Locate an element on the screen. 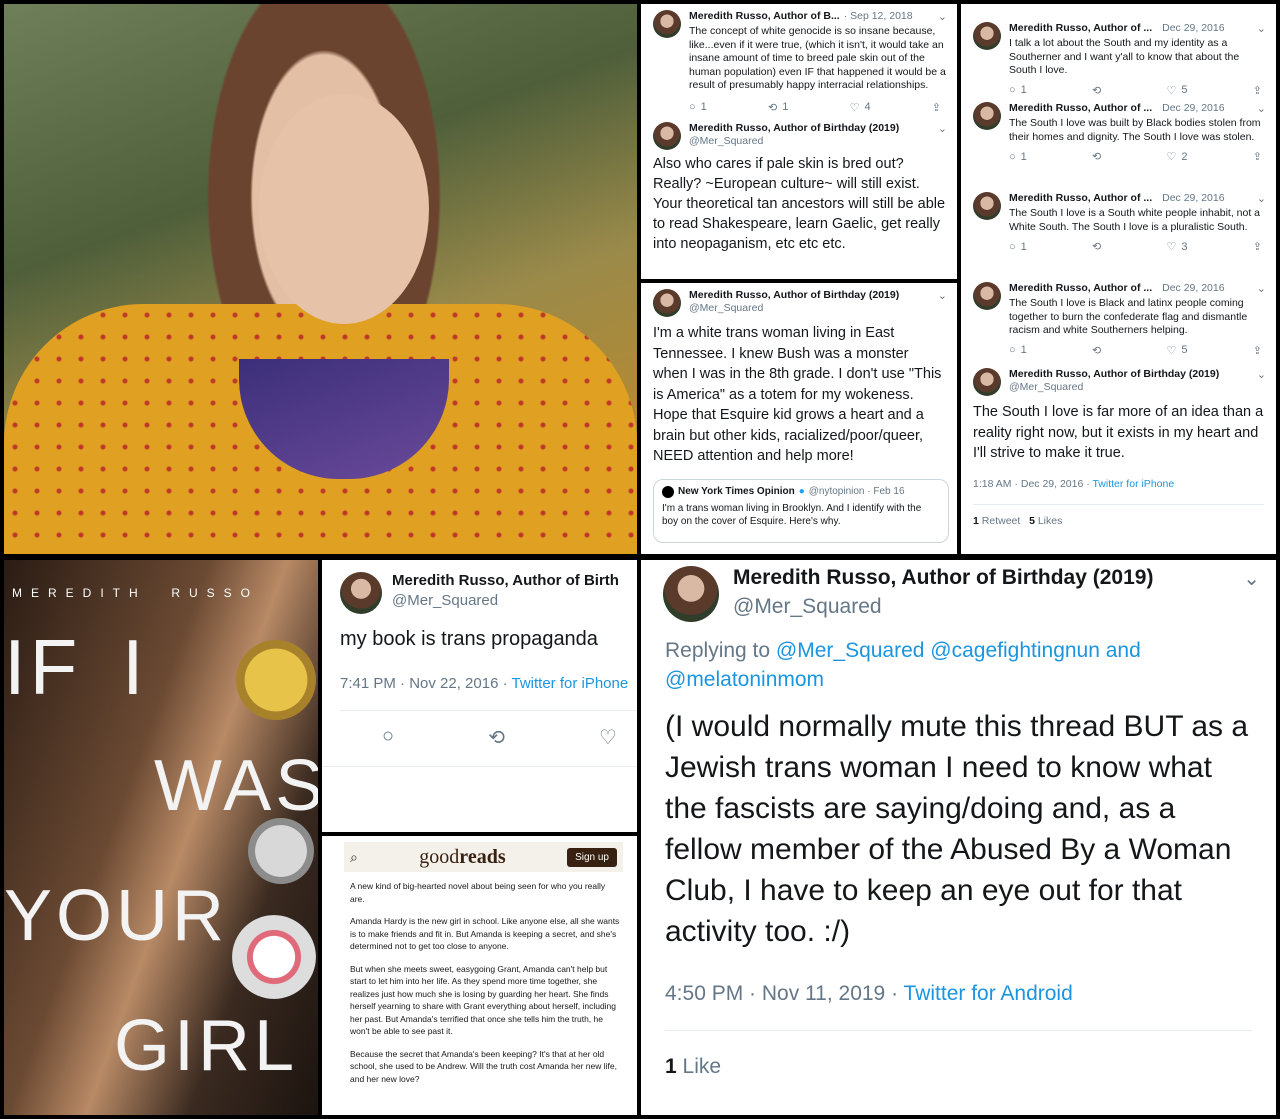  like-label: Like is located at coordinates (702, 1066).